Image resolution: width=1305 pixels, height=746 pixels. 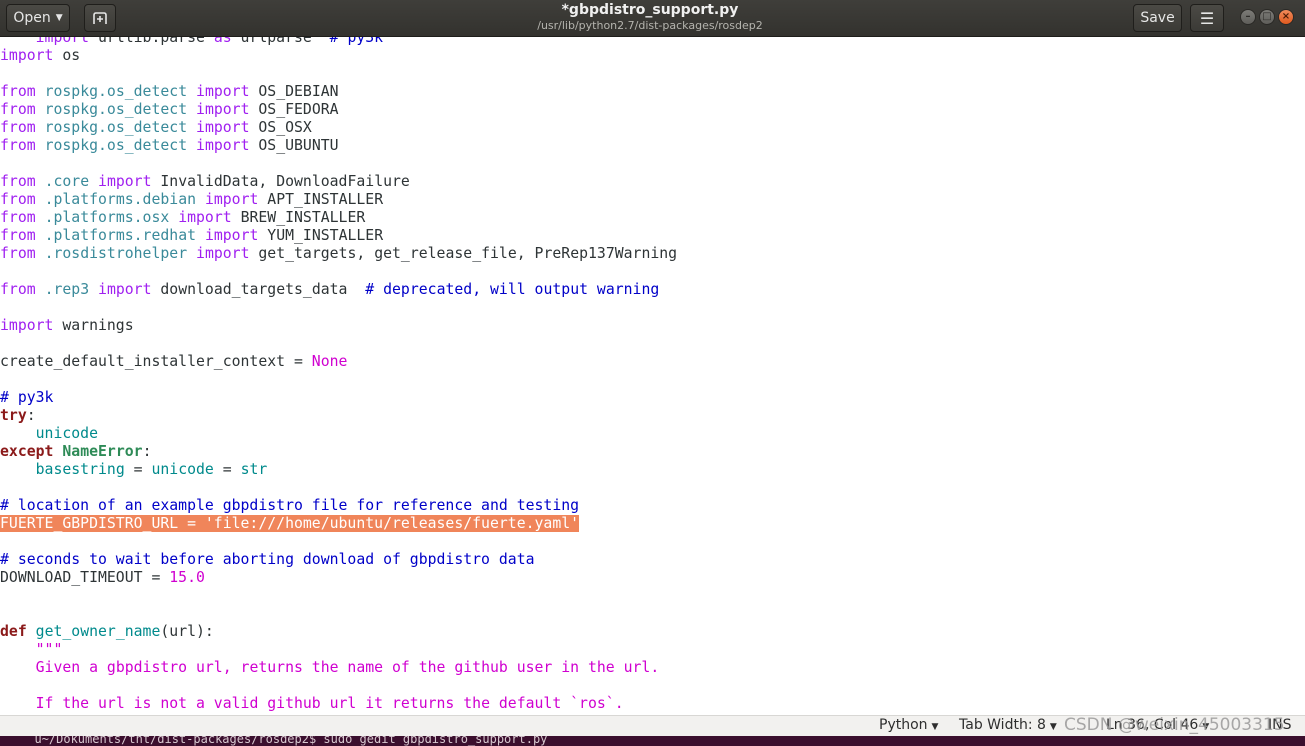 I want to click on window-title: *gbpdistro_support.py, so click(x=650, y=10).